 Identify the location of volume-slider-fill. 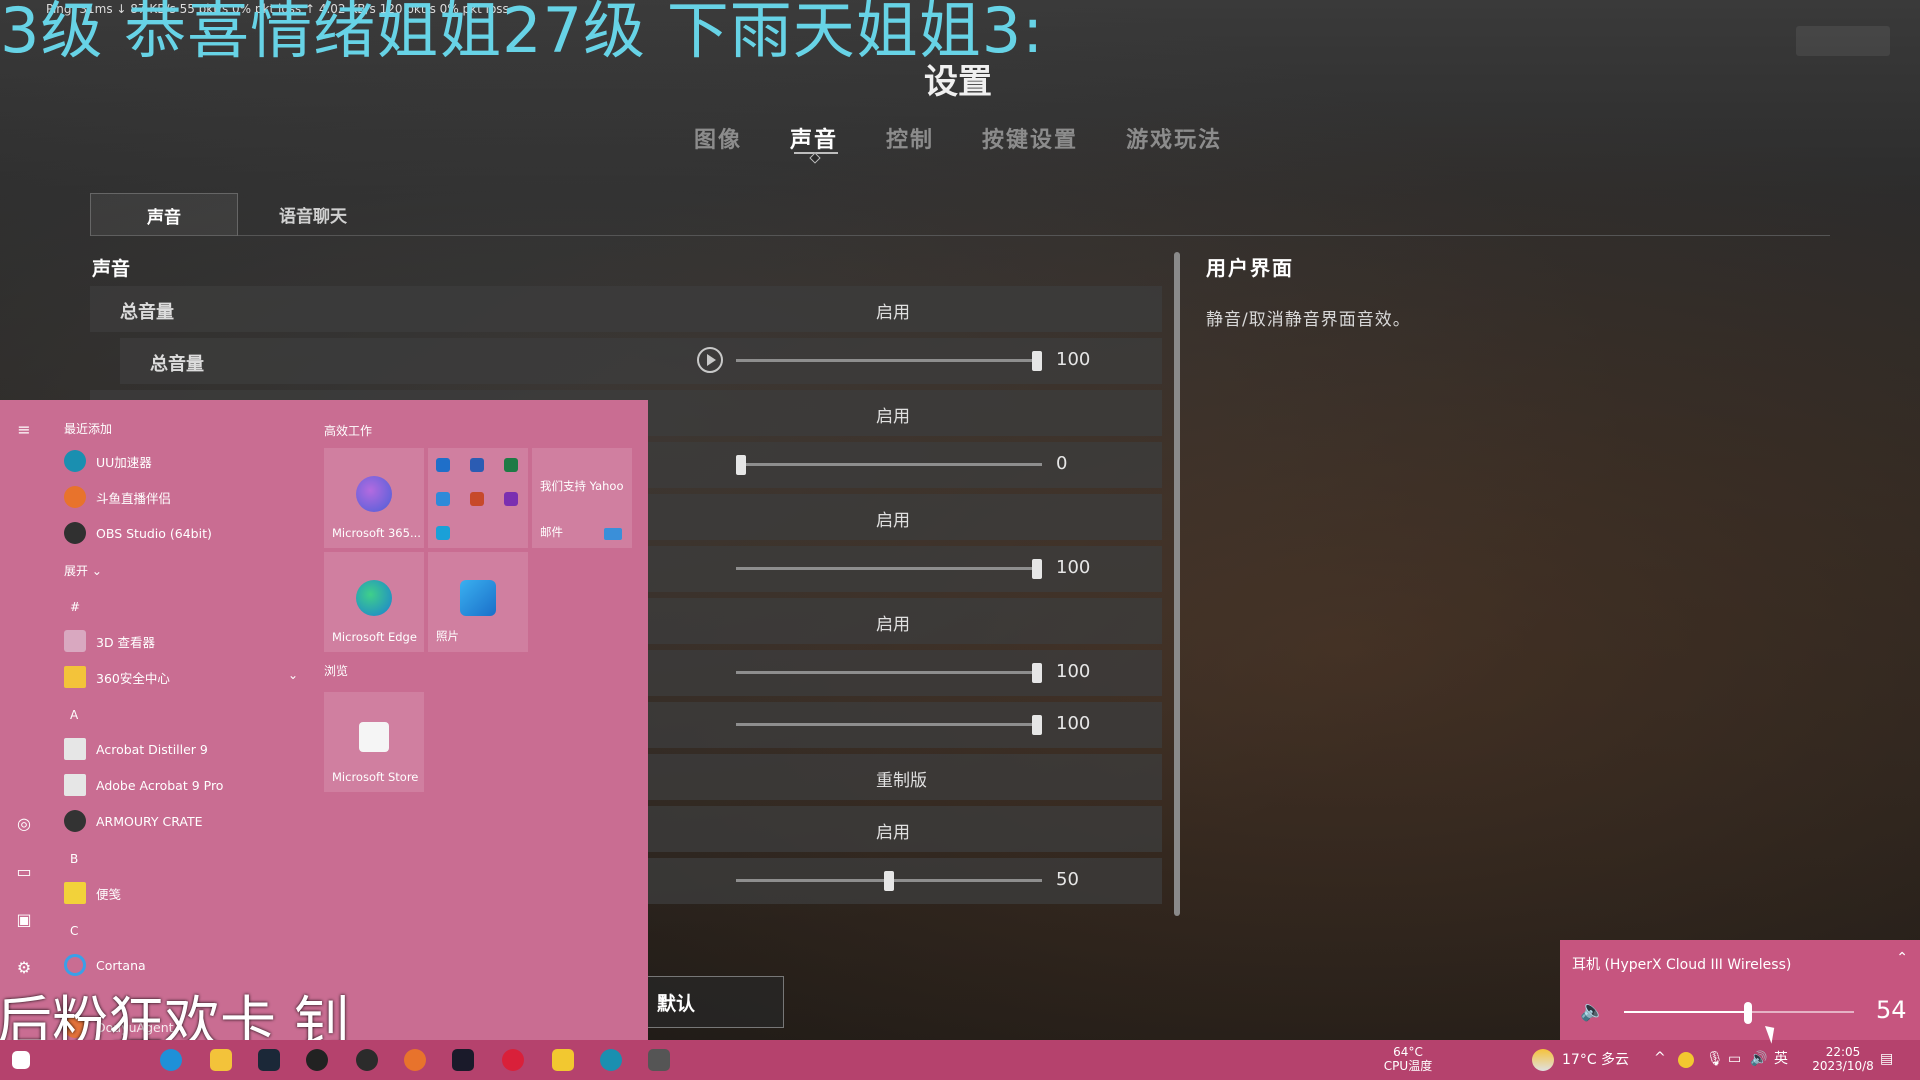
(1686, 1012).